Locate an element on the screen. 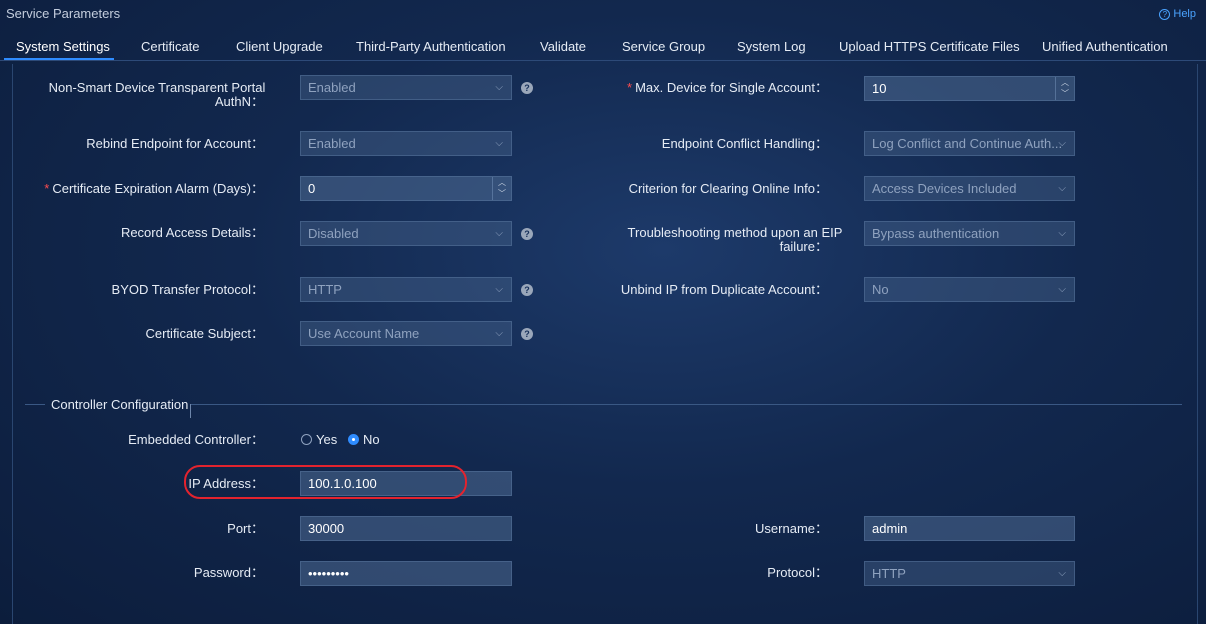 The height and width of the screenshot is (624, 1206). byod-protocol-select: HTTP ⌵ is located at coordinates (406, 289).